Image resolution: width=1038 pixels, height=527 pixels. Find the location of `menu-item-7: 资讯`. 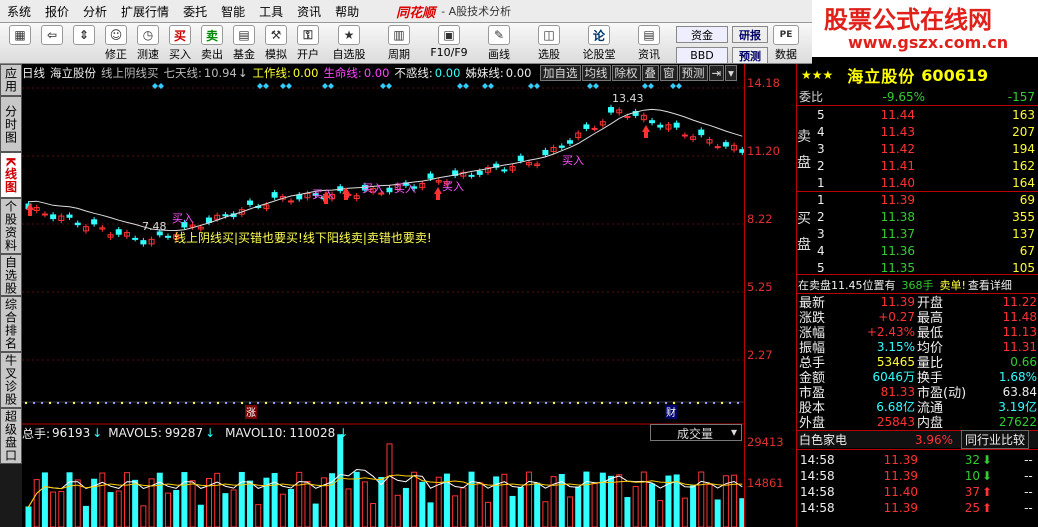

menu-item-7: 资讯 is located at coordinates (309, 11).